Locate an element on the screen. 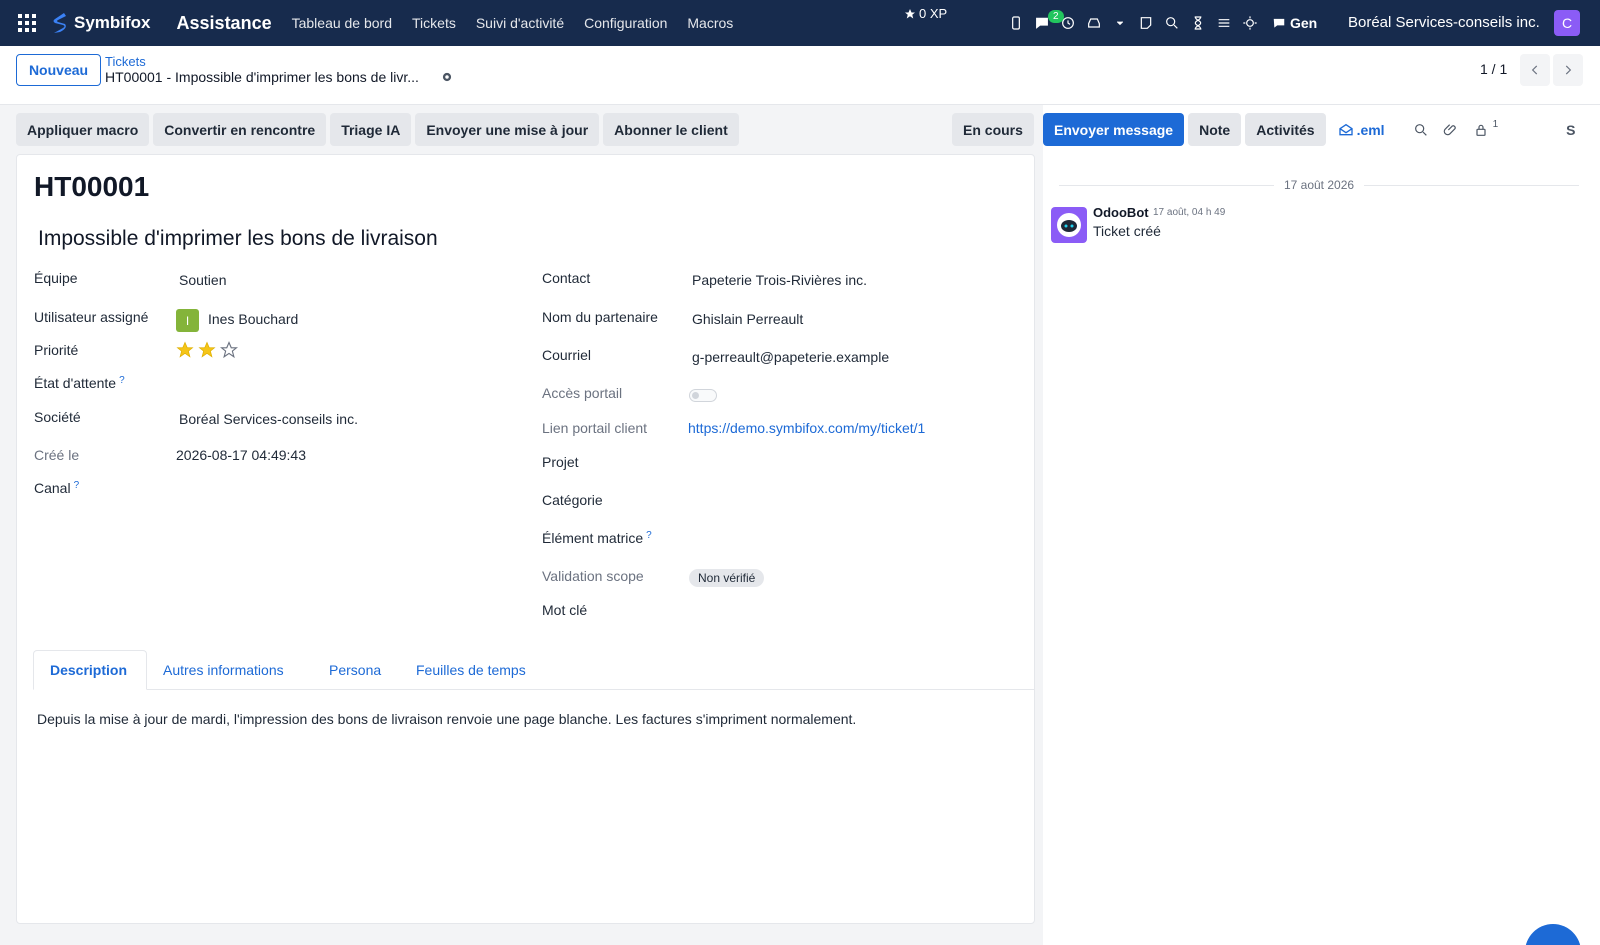  gen-button: Gen is located at coordinates (1294, 23).